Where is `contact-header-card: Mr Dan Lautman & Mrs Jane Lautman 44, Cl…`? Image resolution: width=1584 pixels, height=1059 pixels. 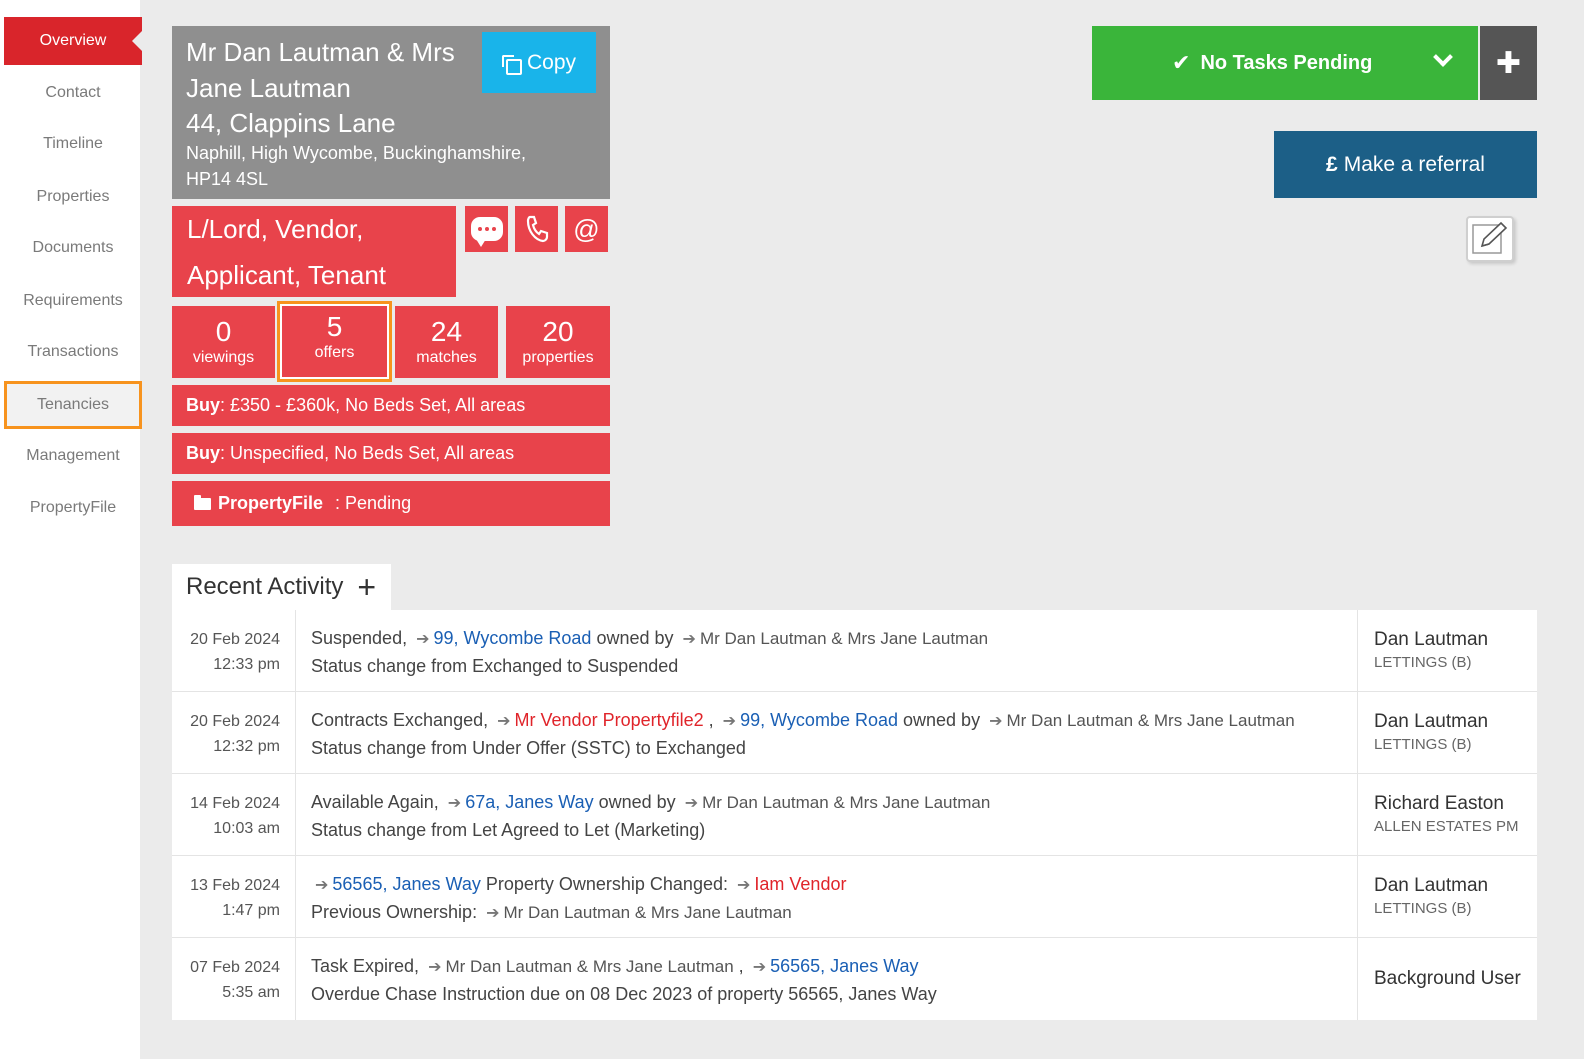 contact-header-card: Mr Dan Lautman & Mrs Jane Lautman 44, Cl… is located at coordinates (391, 112).